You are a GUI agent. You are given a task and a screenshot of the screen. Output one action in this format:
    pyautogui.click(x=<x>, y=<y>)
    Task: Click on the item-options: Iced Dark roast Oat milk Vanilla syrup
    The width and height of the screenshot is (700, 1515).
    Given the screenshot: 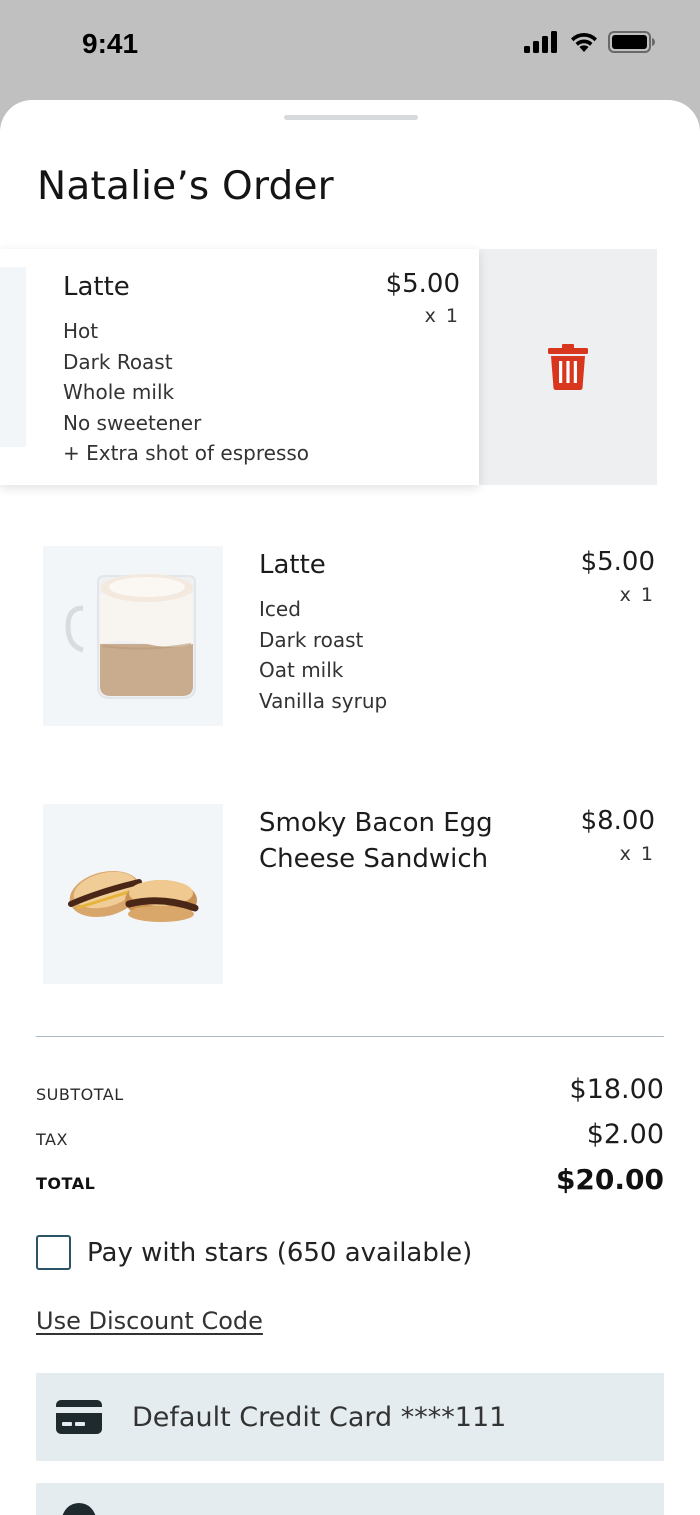 What is the action you would take?
    pyautogui.click(x=323, y=655)
    